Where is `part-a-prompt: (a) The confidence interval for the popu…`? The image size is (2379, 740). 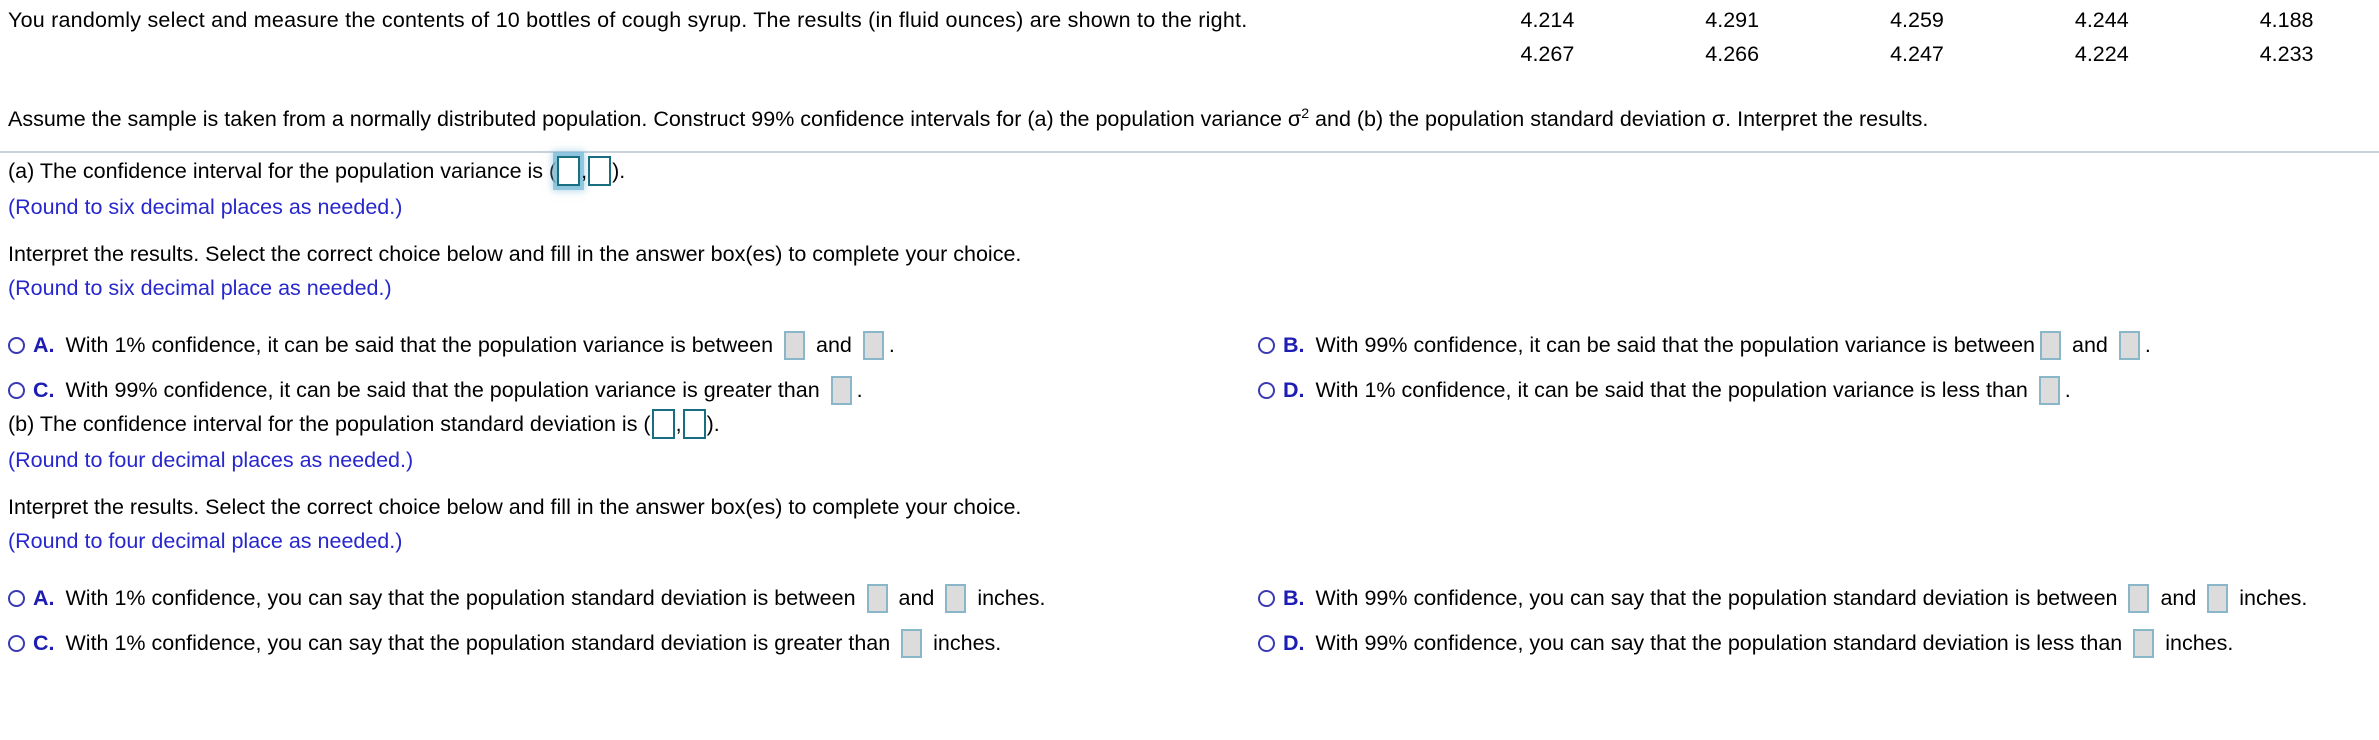
part-a-prompt: (a) The confidence interval for the popu… is located at coordinates (1189, 171).